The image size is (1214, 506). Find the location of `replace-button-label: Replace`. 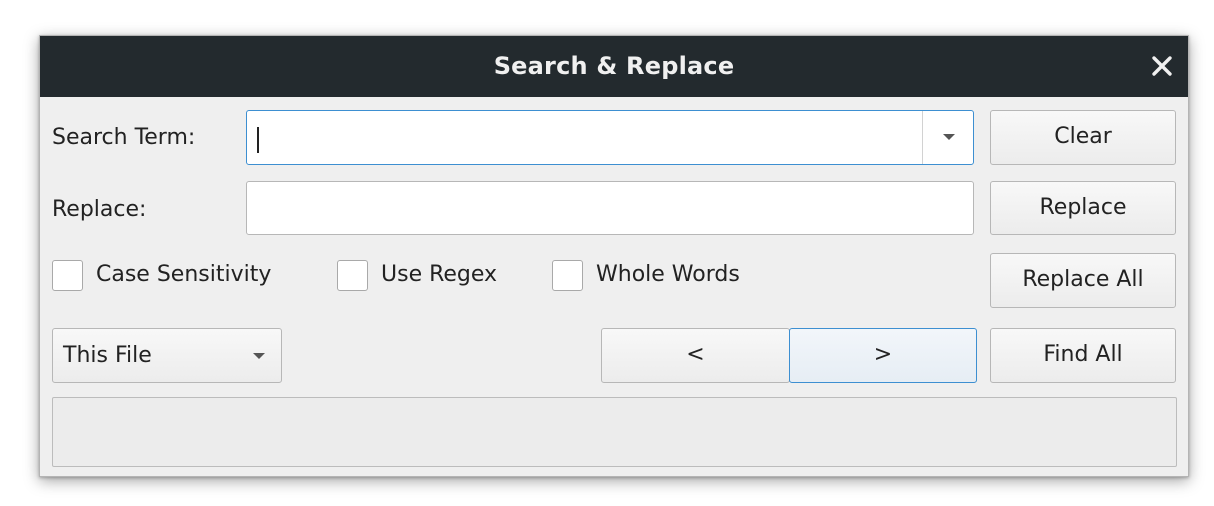

replace-button-label: Replace is located at coordinates (1083, 207).